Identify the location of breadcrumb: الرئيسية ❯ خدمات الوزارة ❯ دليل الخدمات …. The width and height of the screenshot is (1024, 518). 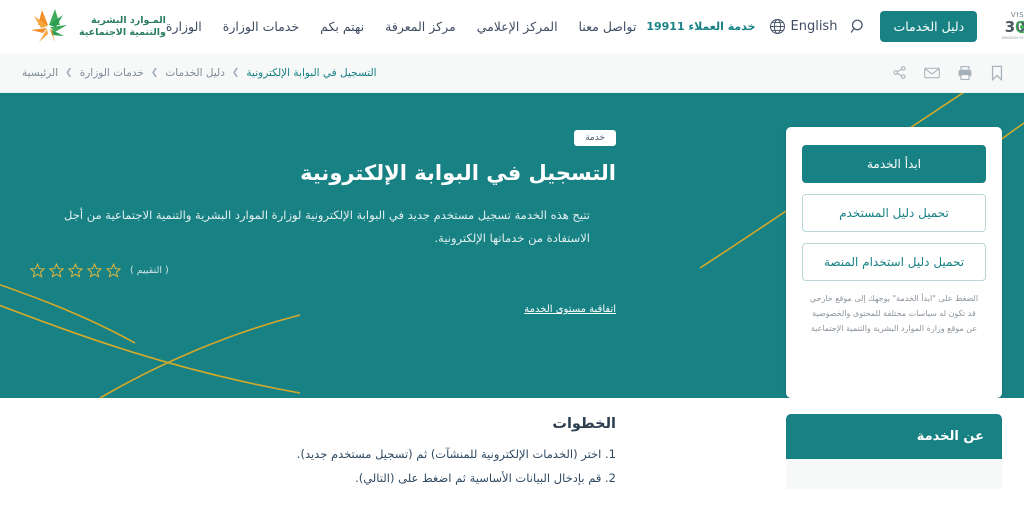
(199, 73).